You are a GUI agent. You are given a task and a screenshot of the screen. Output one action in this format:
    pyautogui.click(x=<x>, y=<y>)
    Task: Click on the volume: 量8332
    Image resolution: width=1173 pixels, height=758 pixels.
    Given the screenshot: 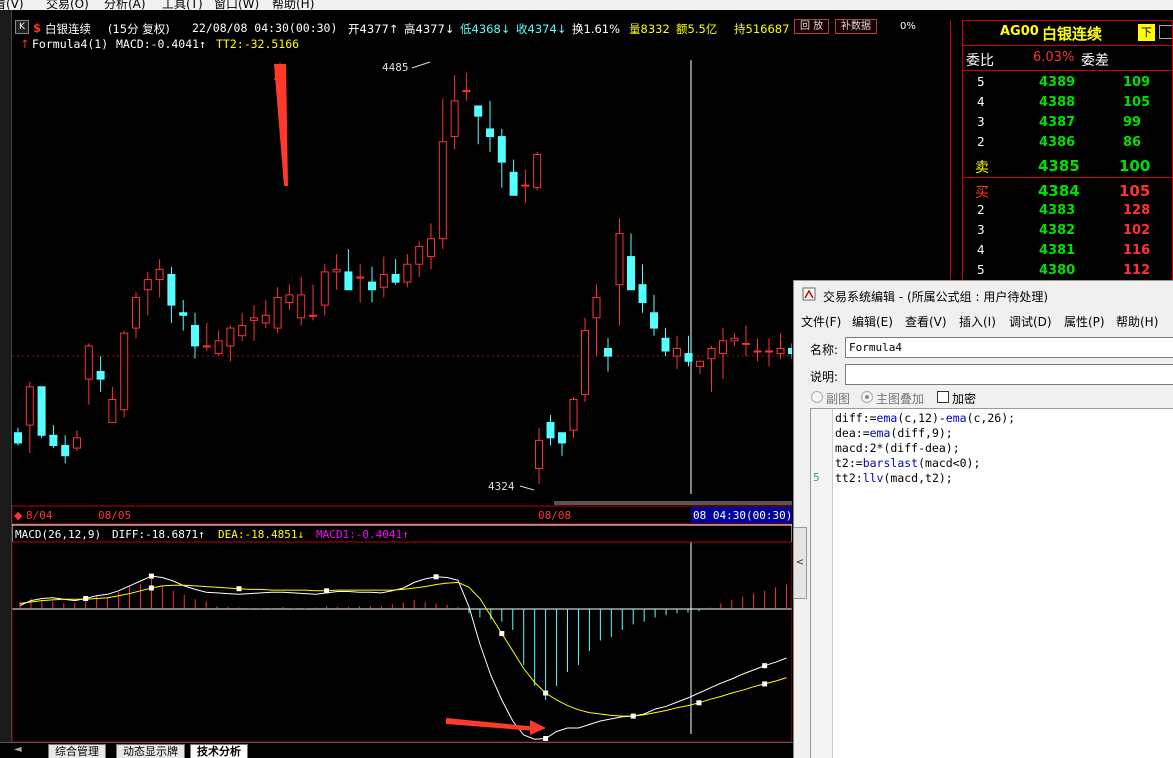 What is the action you would take?
    pyautogui.click(x=649, y=29)
    